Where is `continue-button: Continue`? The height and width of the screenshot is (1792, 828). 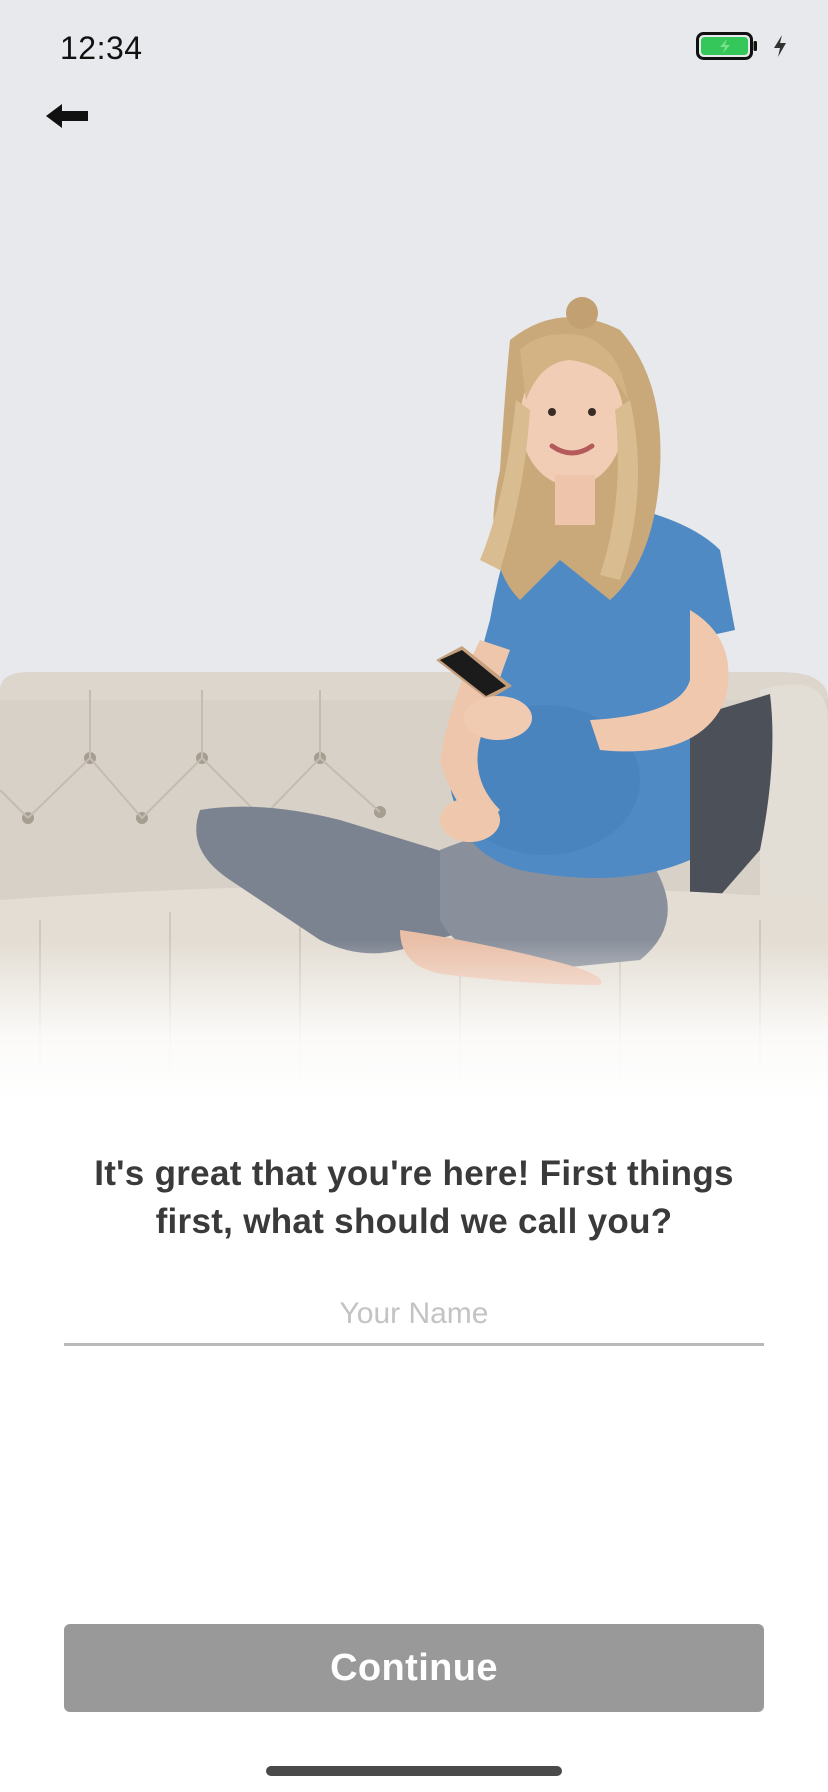 continue-button: Continue is located at coordinates (414, 1668).